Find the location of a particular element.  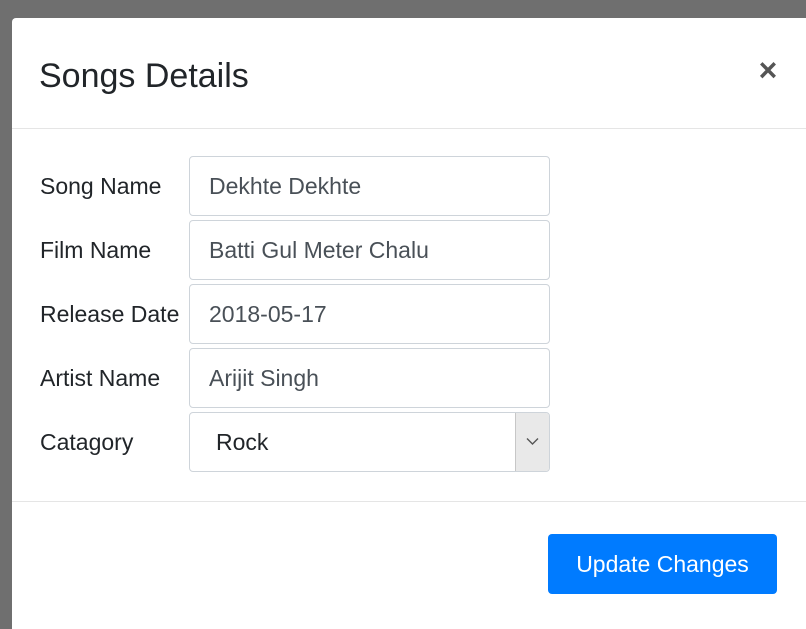

chevron-down-icon is located at coordinates (532, 441).